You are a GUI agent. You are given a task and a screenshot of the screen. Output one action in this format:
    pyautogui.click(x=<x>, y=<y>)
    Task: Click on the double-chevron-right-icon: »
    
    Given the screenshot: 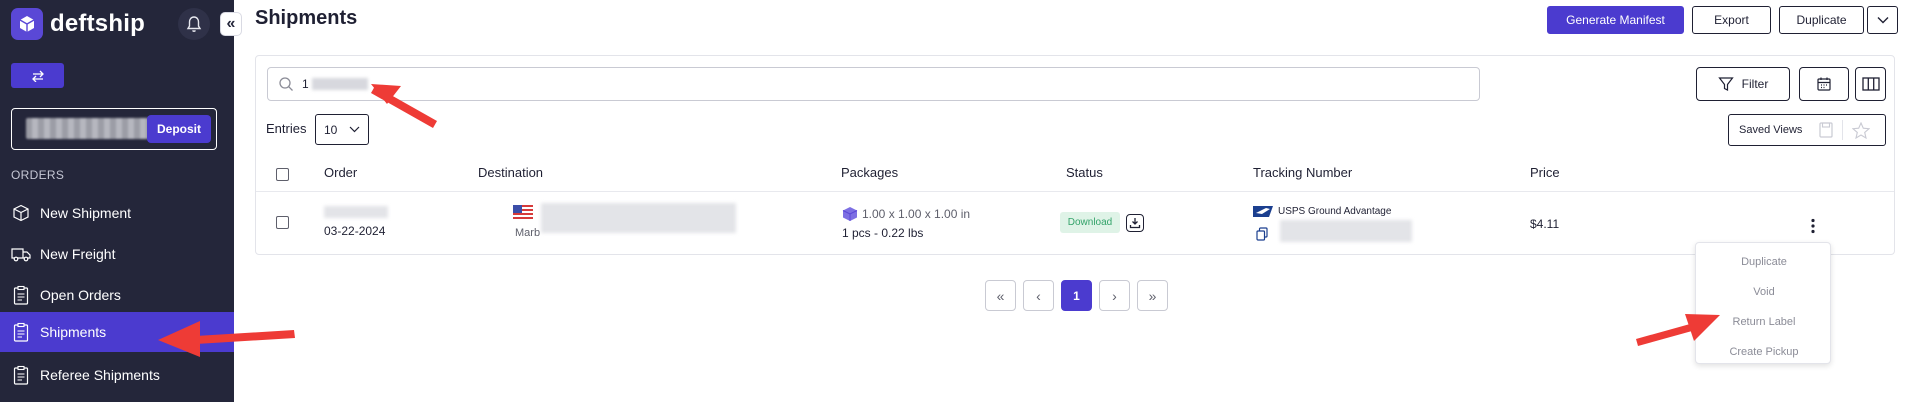 What is the action you would take?
    pyautogui.click(x=1152, y=295)
    